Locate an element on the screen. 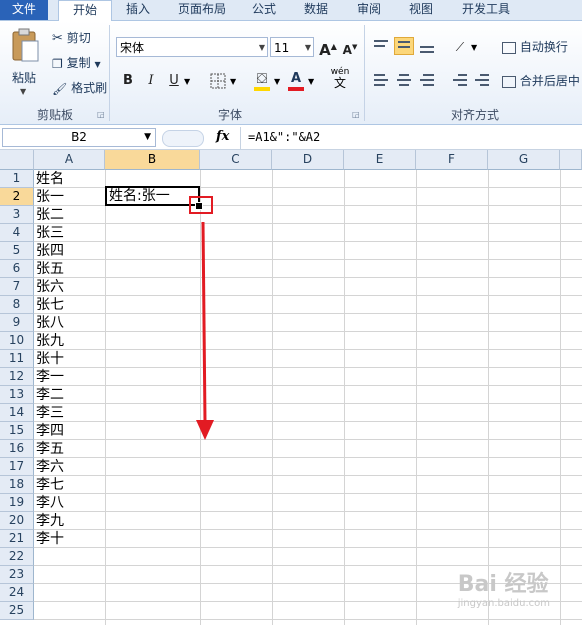 Image resolution: width=582 pixels, height=625 pixels. watermark-text: Bai 经验 is located at coordinates (503, 584).